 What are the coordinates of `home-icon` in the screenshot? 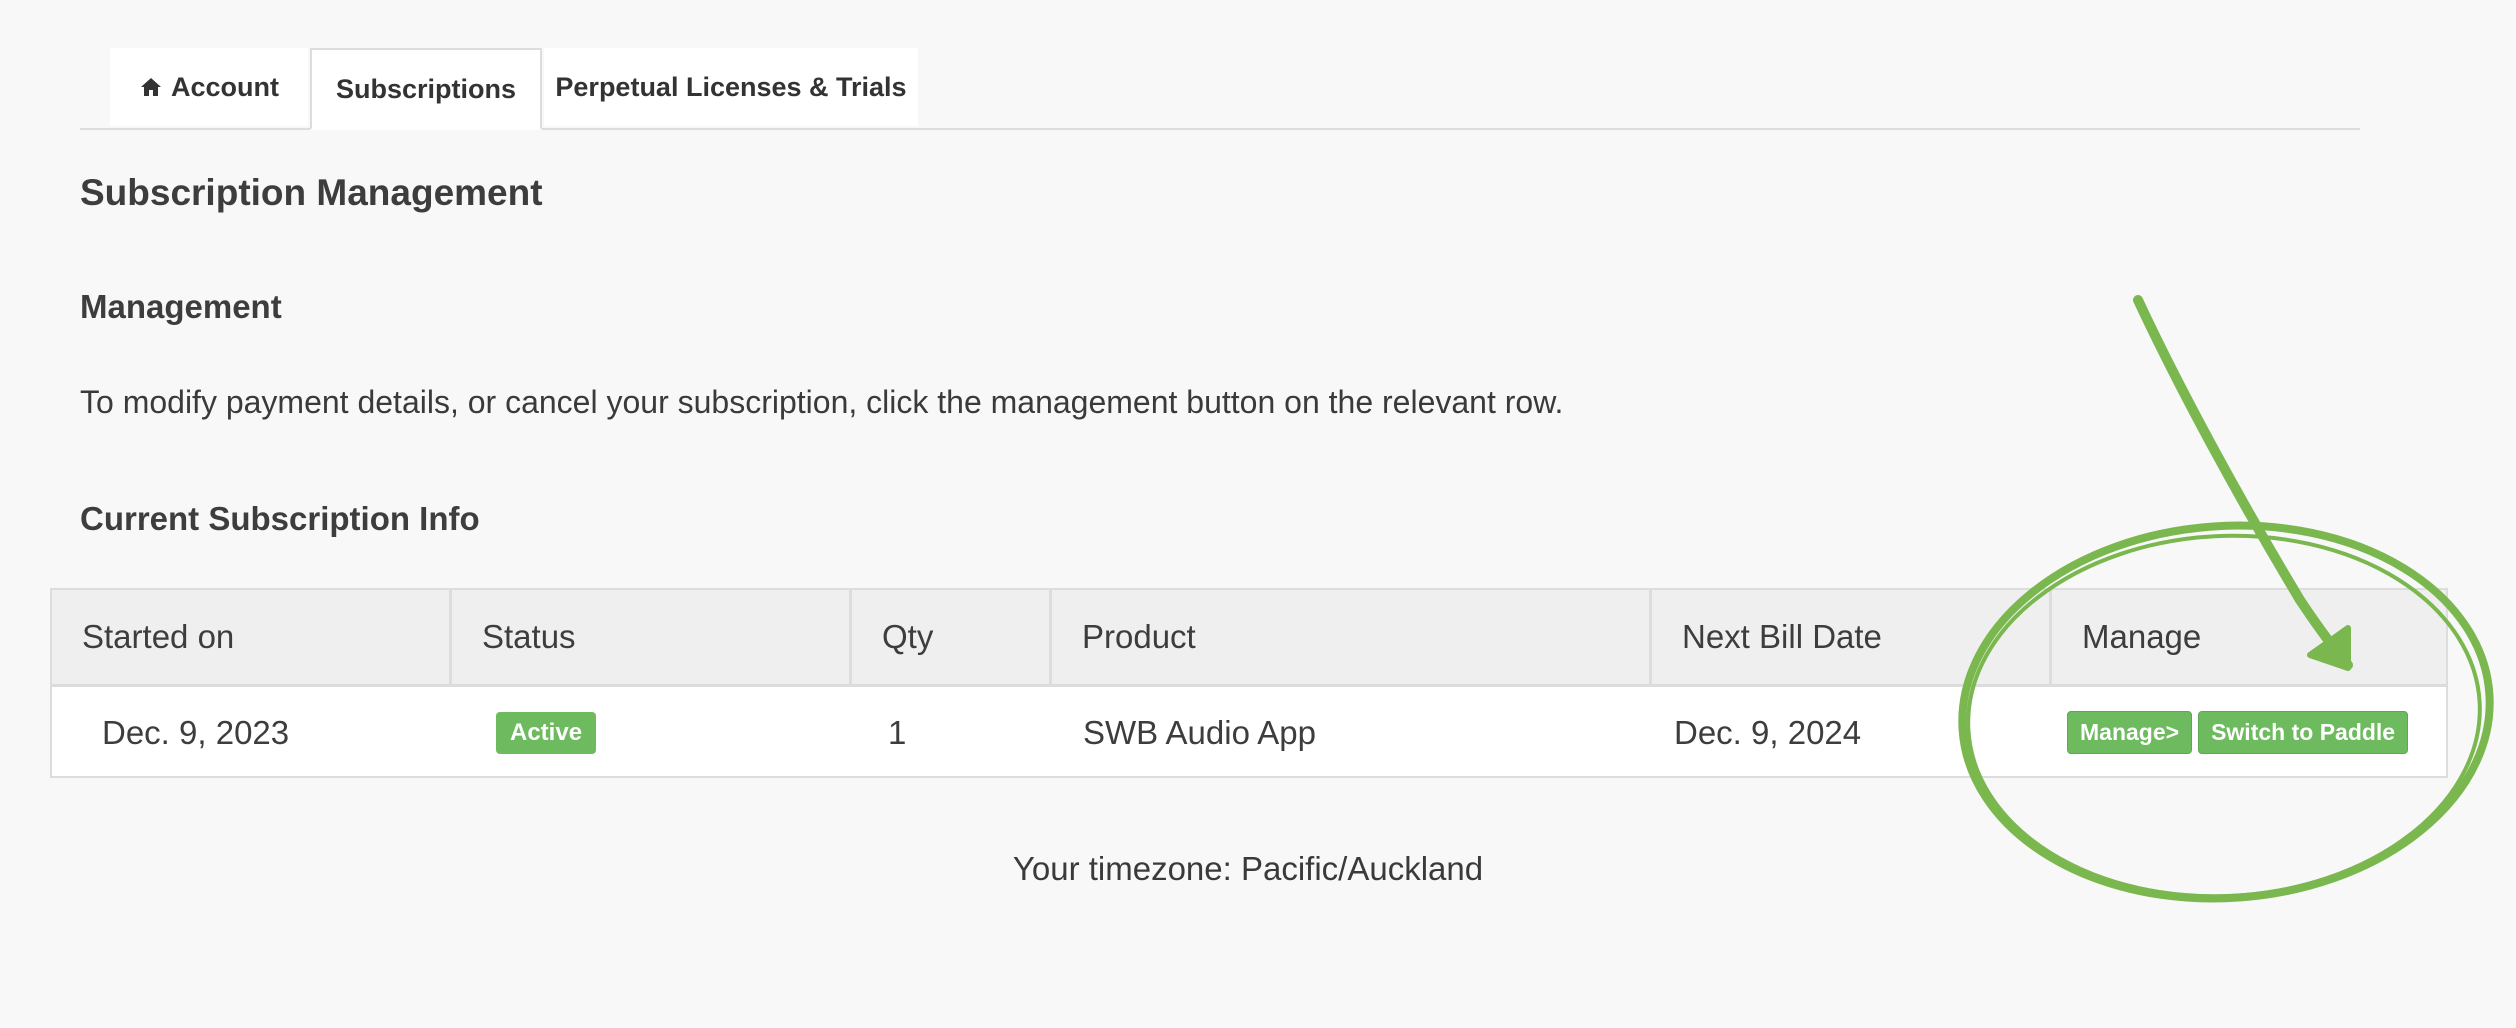 It's located at (151, 87).